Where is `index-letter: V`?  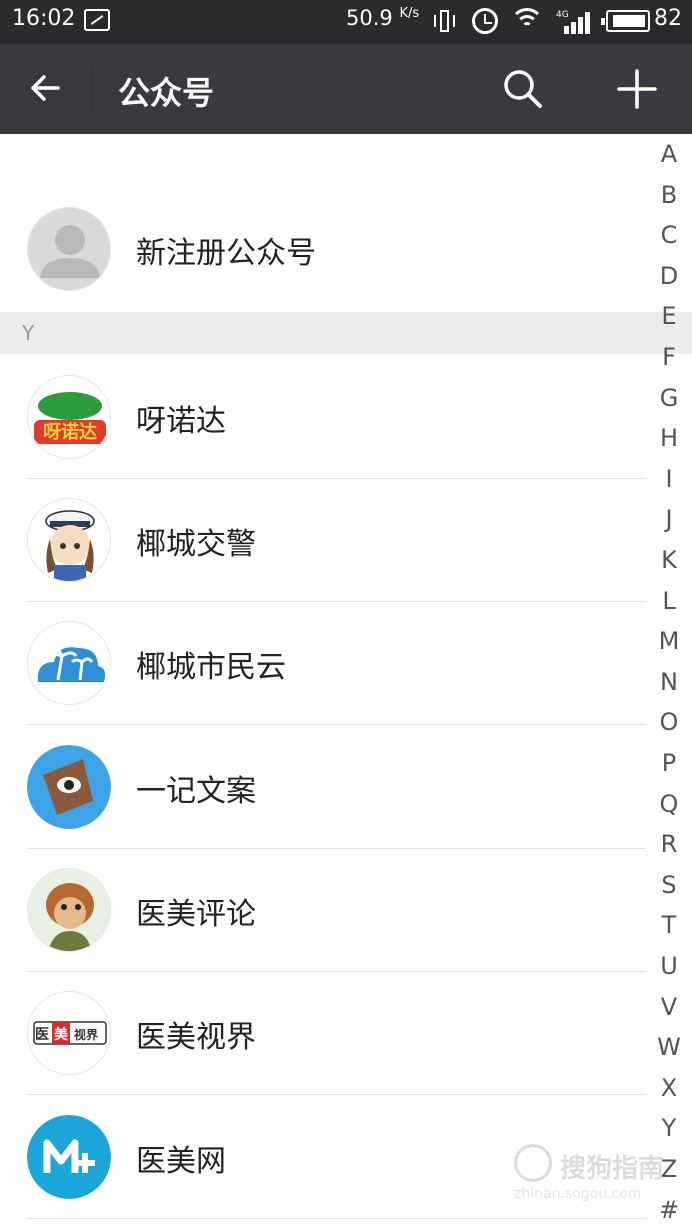 index-letter: V is located at coordinates (669, 1007).